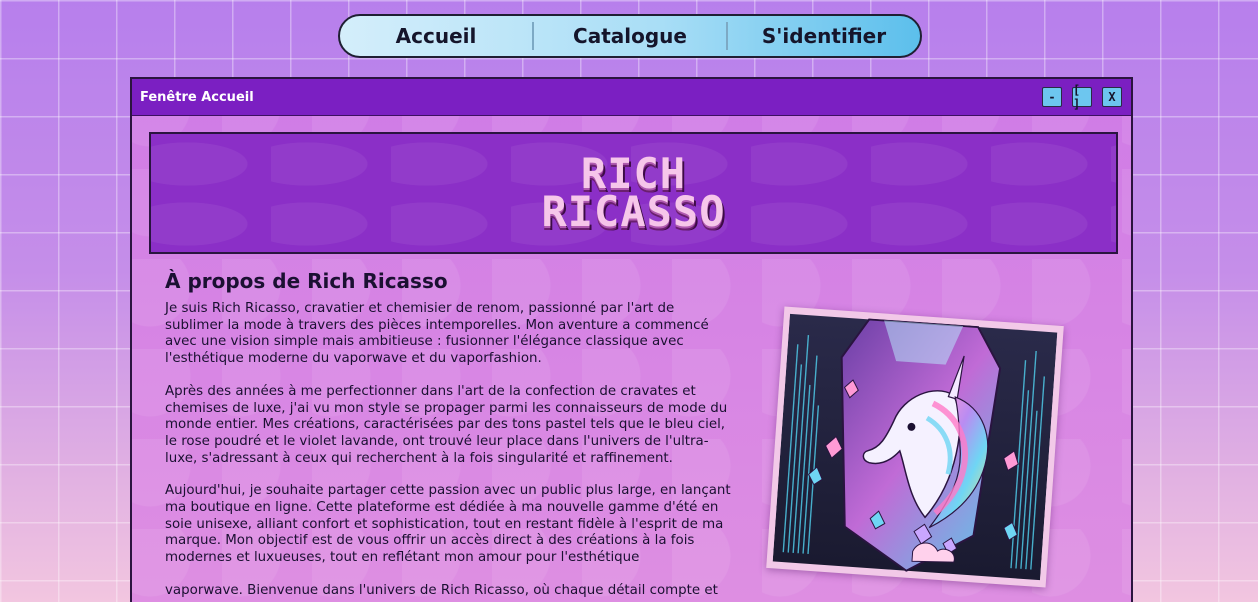  I want to click on nav-catalogue: Catalogue, so click(629, 36).